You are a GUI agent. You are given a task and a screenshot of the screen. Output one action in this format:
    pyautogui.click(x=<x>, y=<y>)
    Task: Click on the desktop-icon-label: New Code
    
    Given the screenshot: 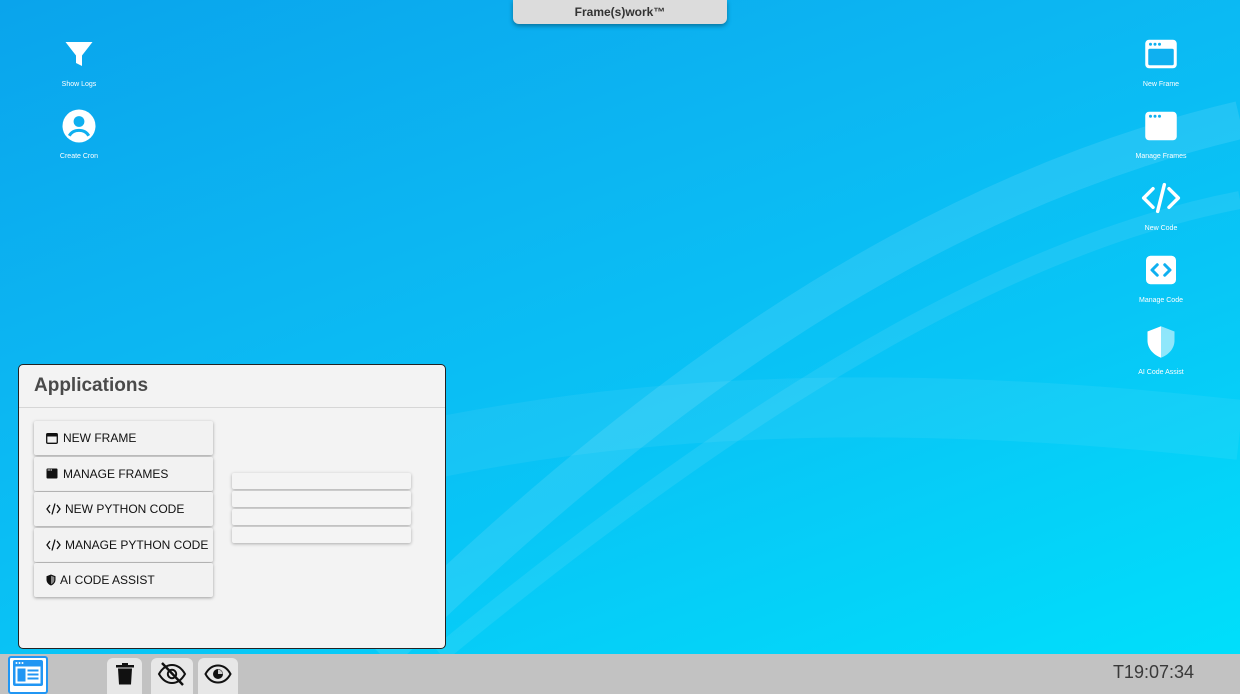 What is the action you would take?
    pyautogui.click(x=1161, y=228)
    